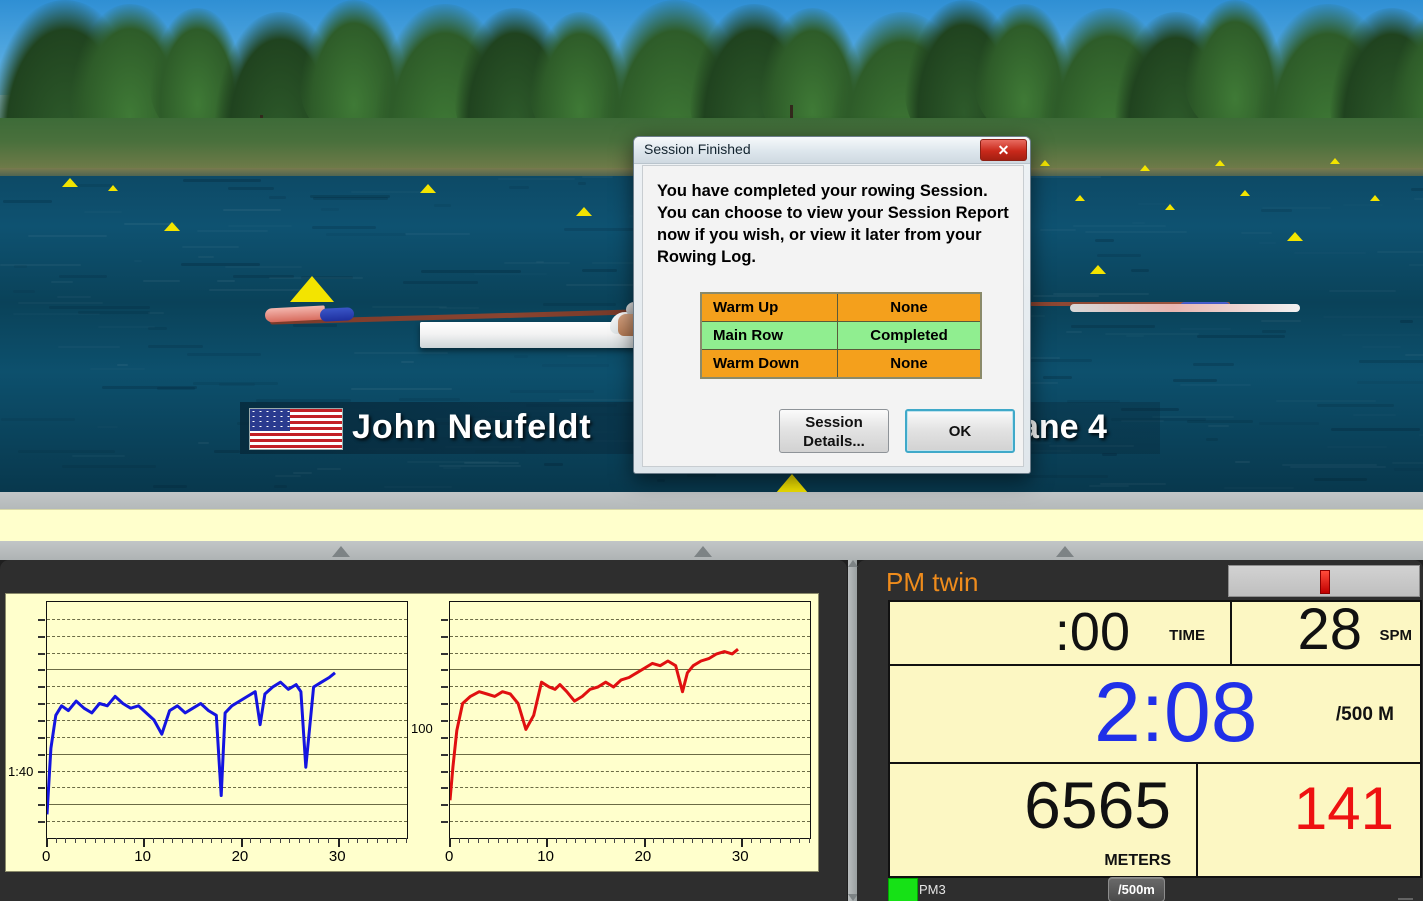 The height and width of the screenshot is (901, 1423). Describe the element at coordinates (769, 364) in the screenshot. I see `segment-label: Warm Down` at that location.